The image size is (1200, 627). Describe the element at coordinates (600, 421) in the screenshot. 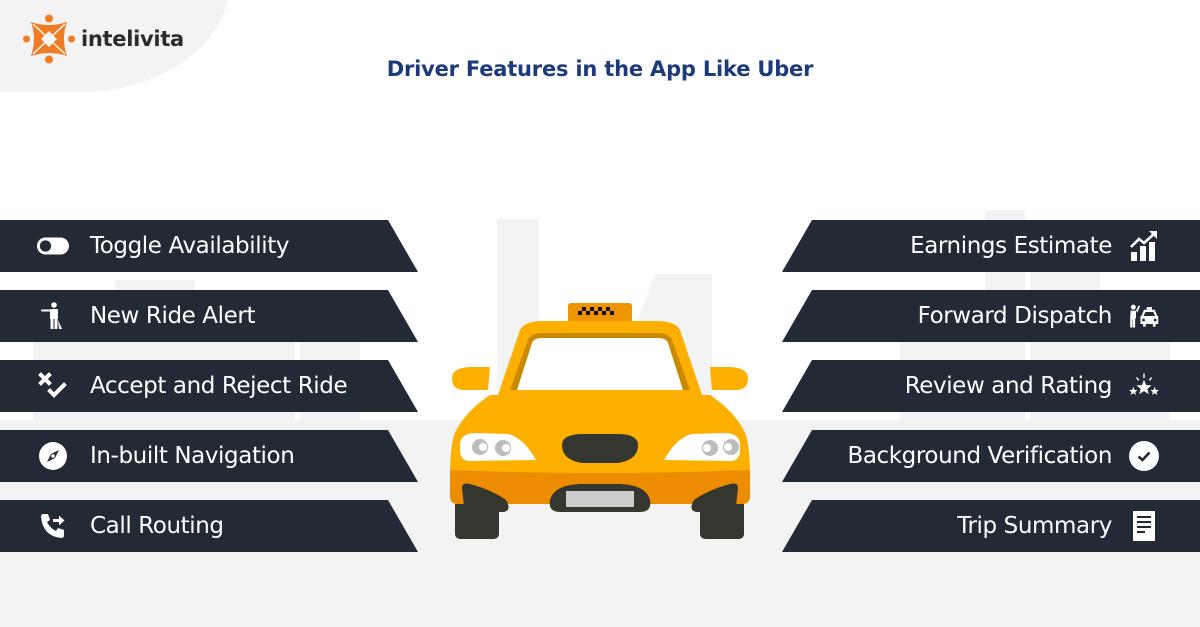

I see `taxi-illustration` at that location.